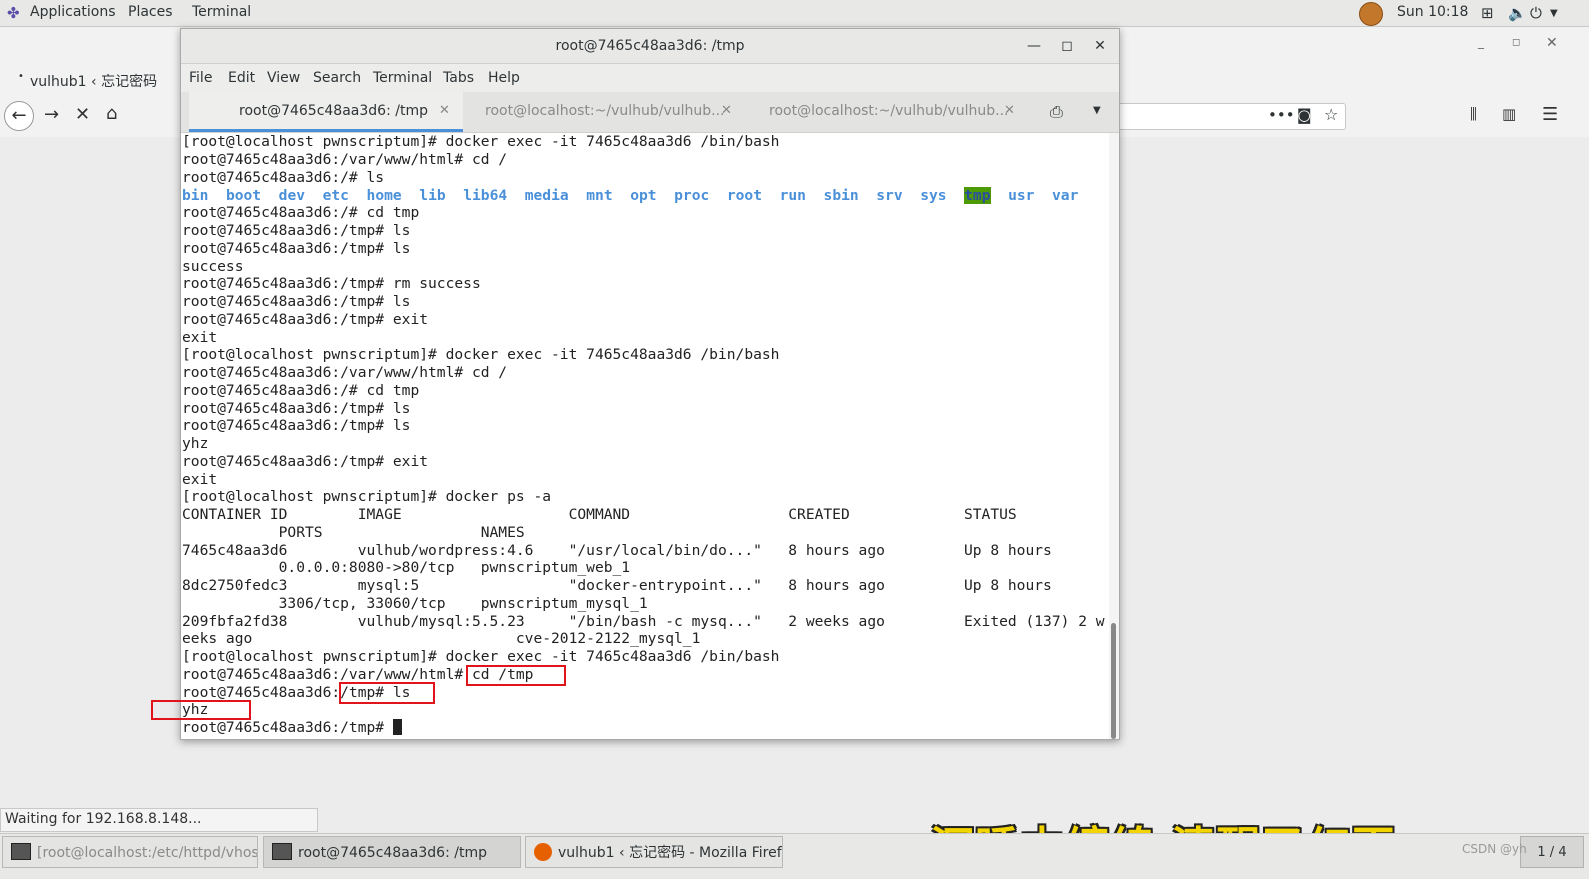  I want to click on hamburger-menu-icon: ☰, so click(1550, 114).